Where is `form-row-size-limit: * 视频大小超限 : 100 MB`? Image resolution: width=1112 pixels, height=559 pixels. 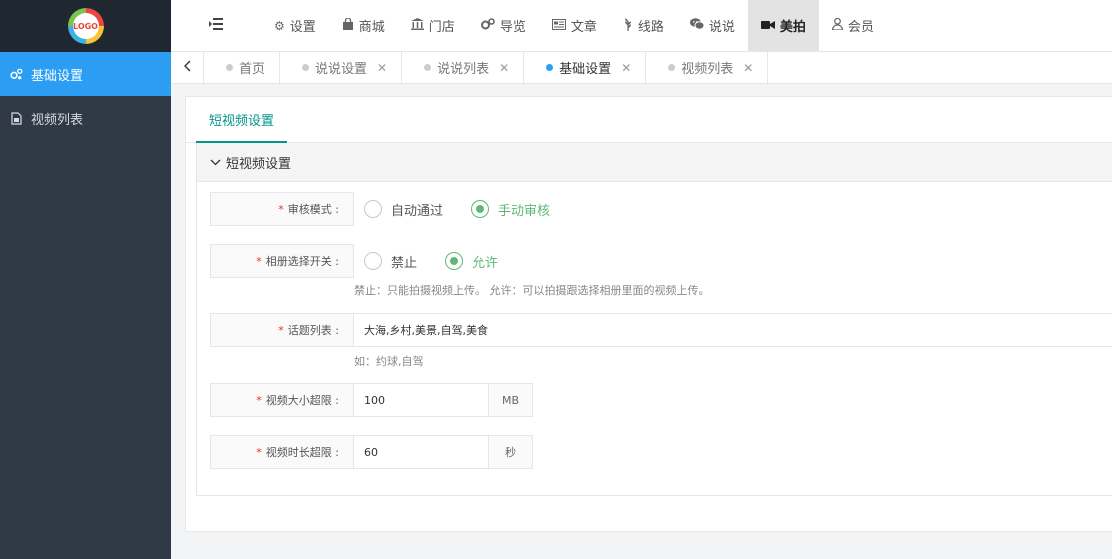 form-row-size-limit: * 视频大小超限 : 100 MB is located at coordinates (371, 400).